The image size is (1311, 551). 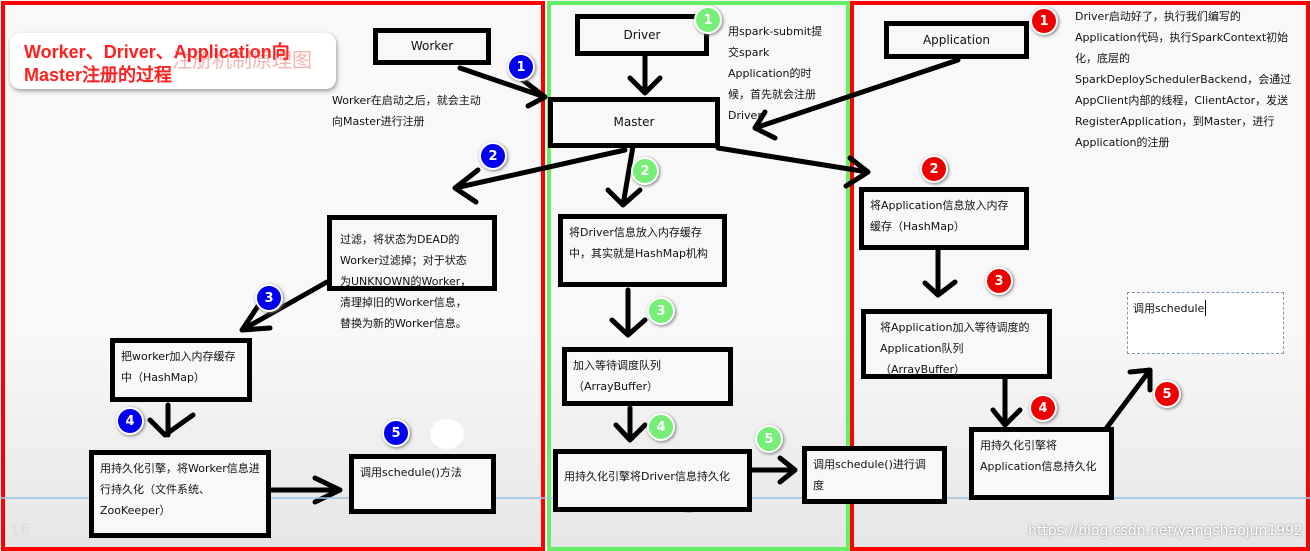 I want to click on driver-badge-4: 4, so click(x=661, y=427).